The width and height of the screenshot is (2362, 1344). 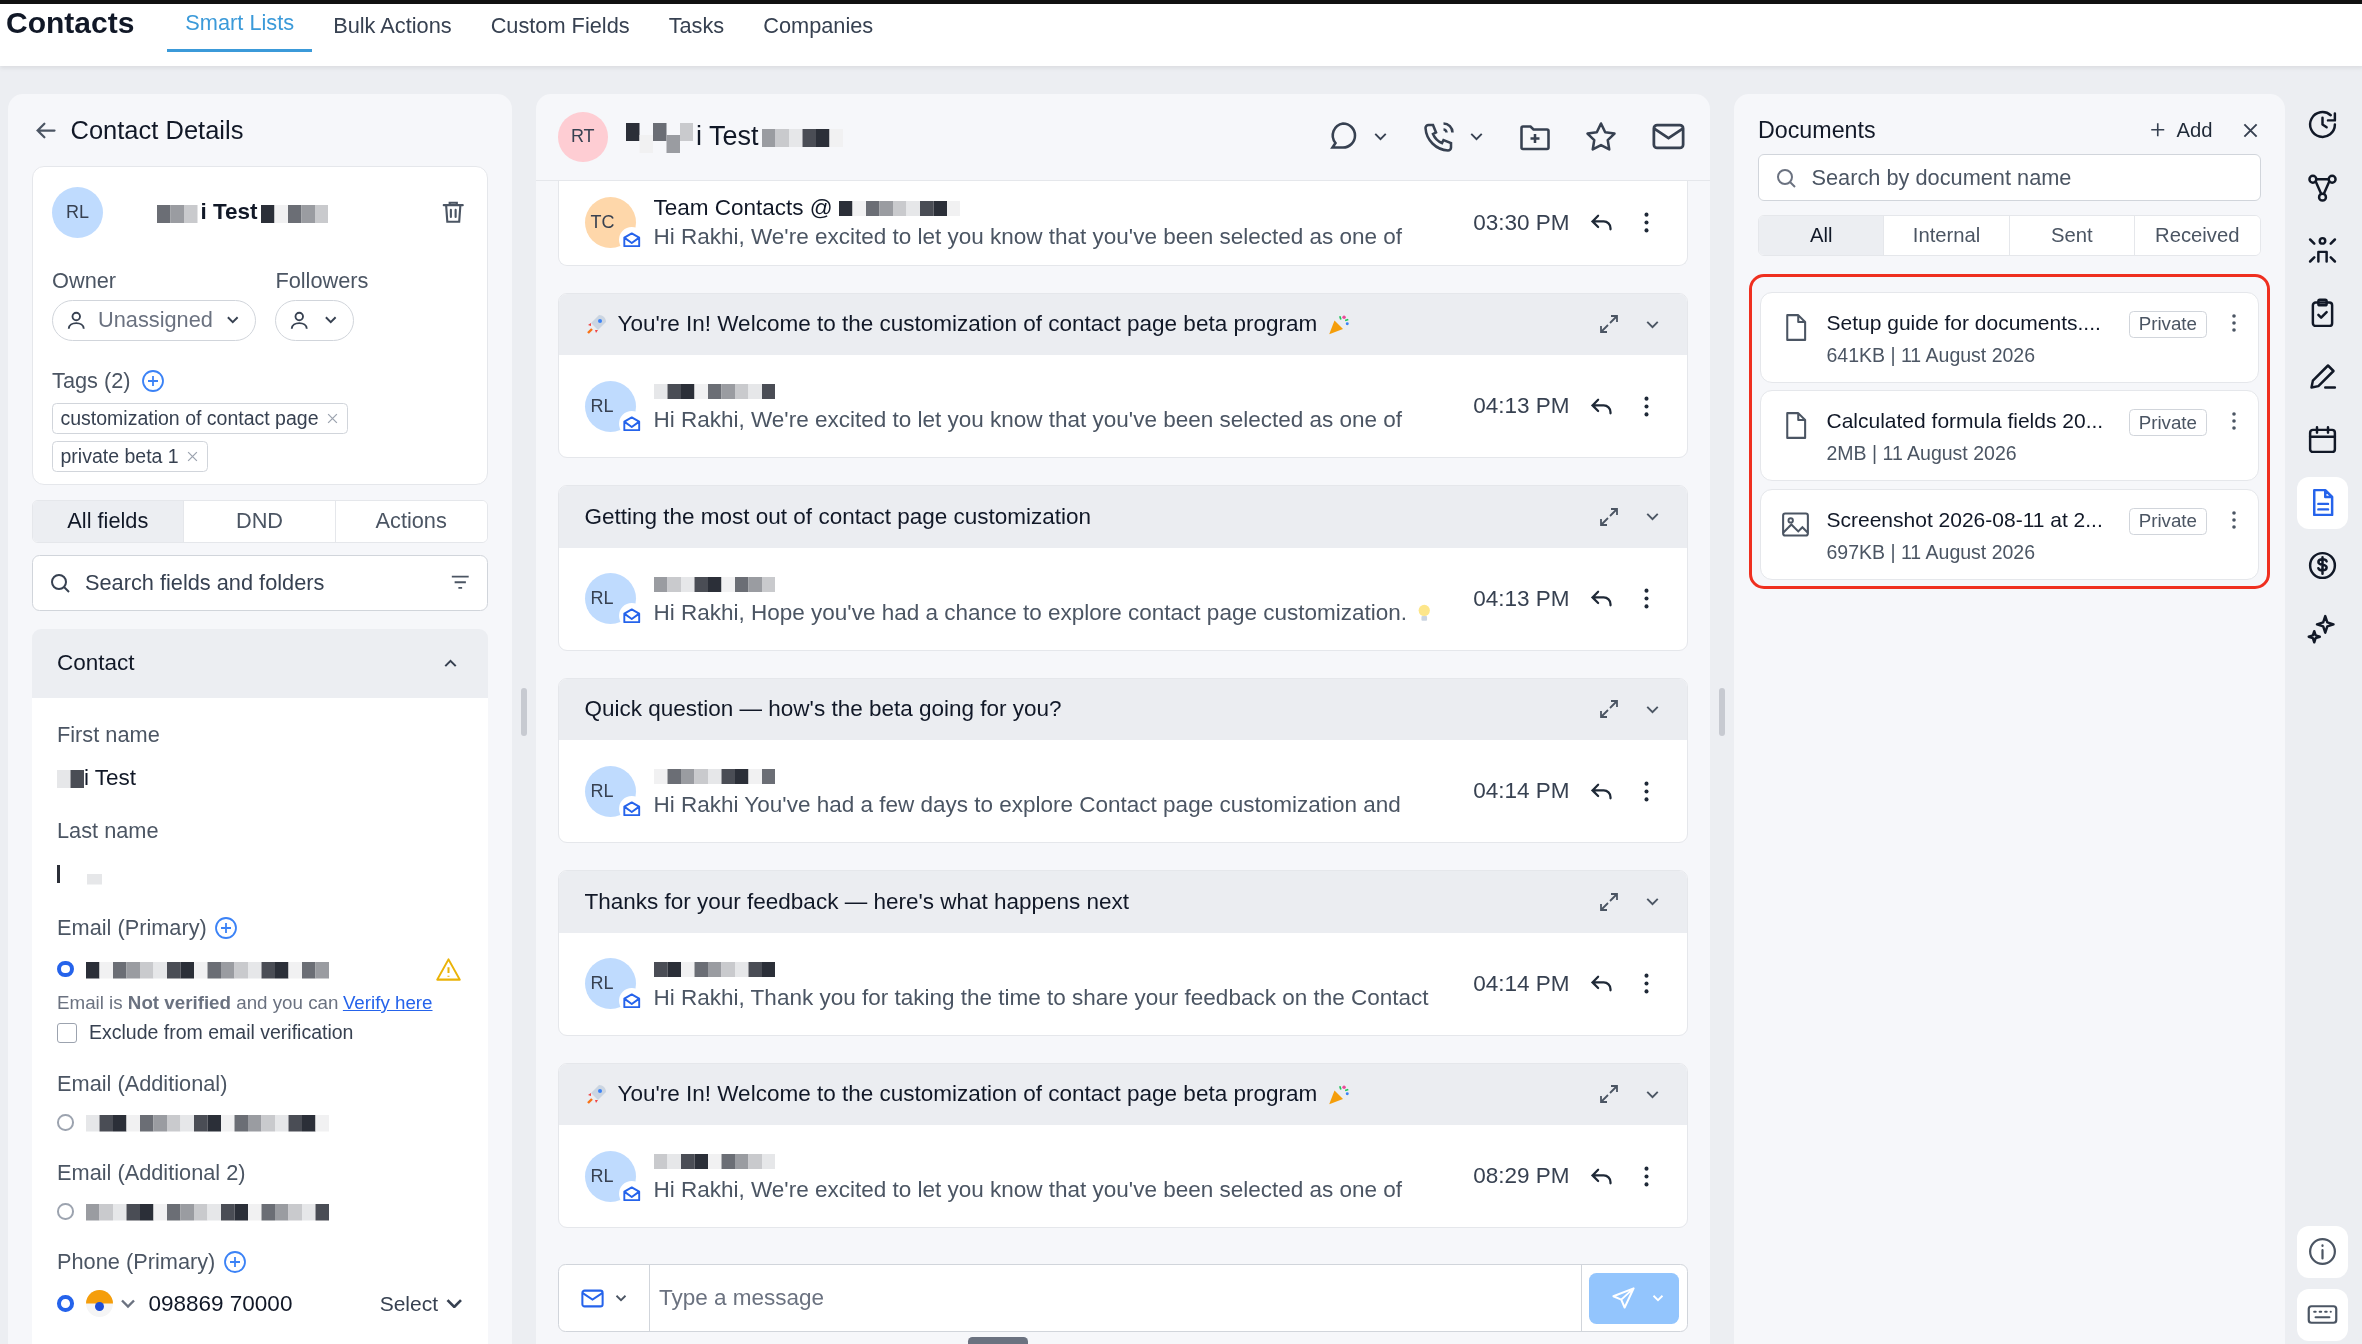 I want to click on field-label: Phone (Primary), so click(x=136, y=1262).